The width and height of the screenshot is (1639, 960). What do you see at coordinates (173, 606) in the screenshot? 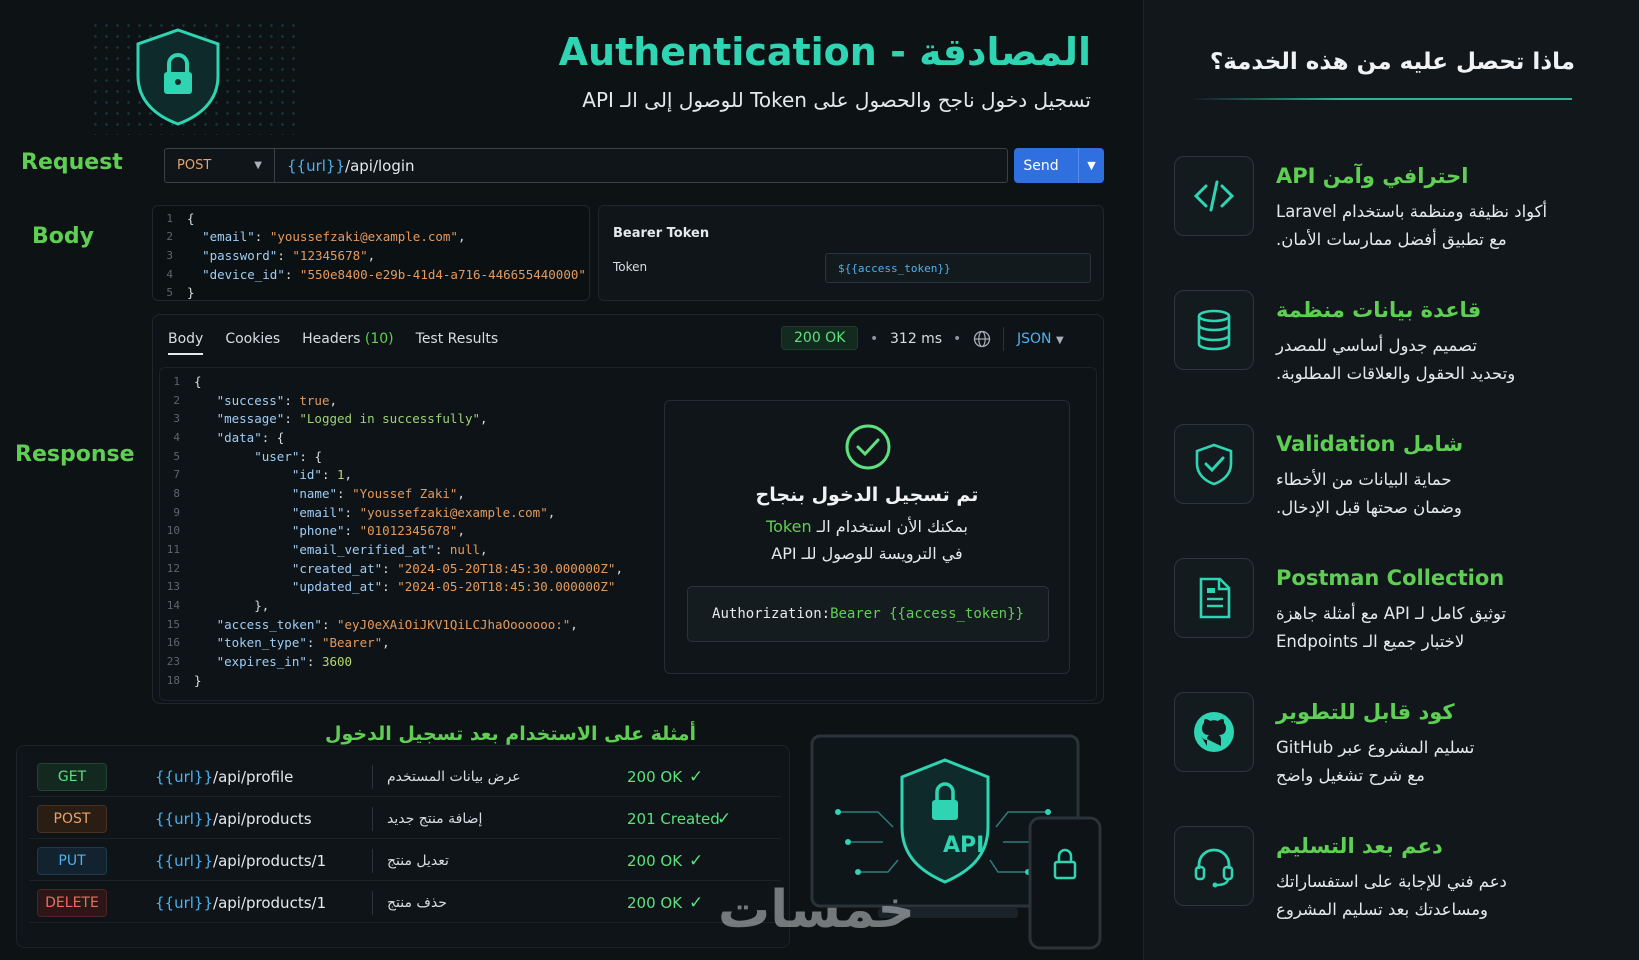
I see `line-number: 14` at bounding box center [173, 606].